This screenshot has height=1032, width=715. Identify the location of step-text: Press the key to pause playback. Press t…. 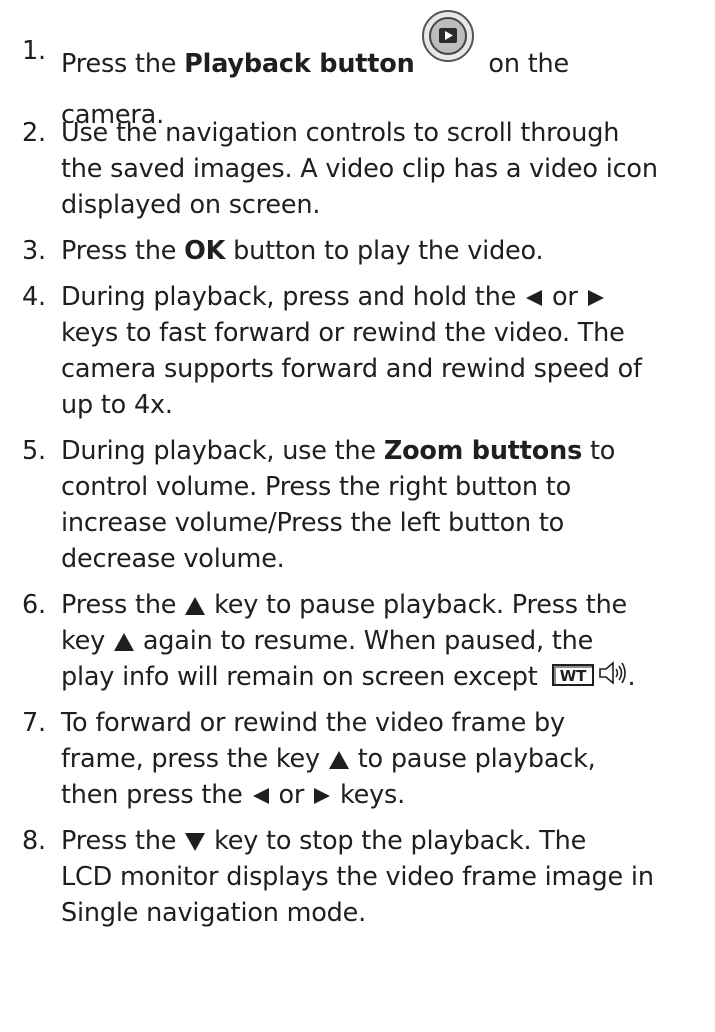
(387, 641).